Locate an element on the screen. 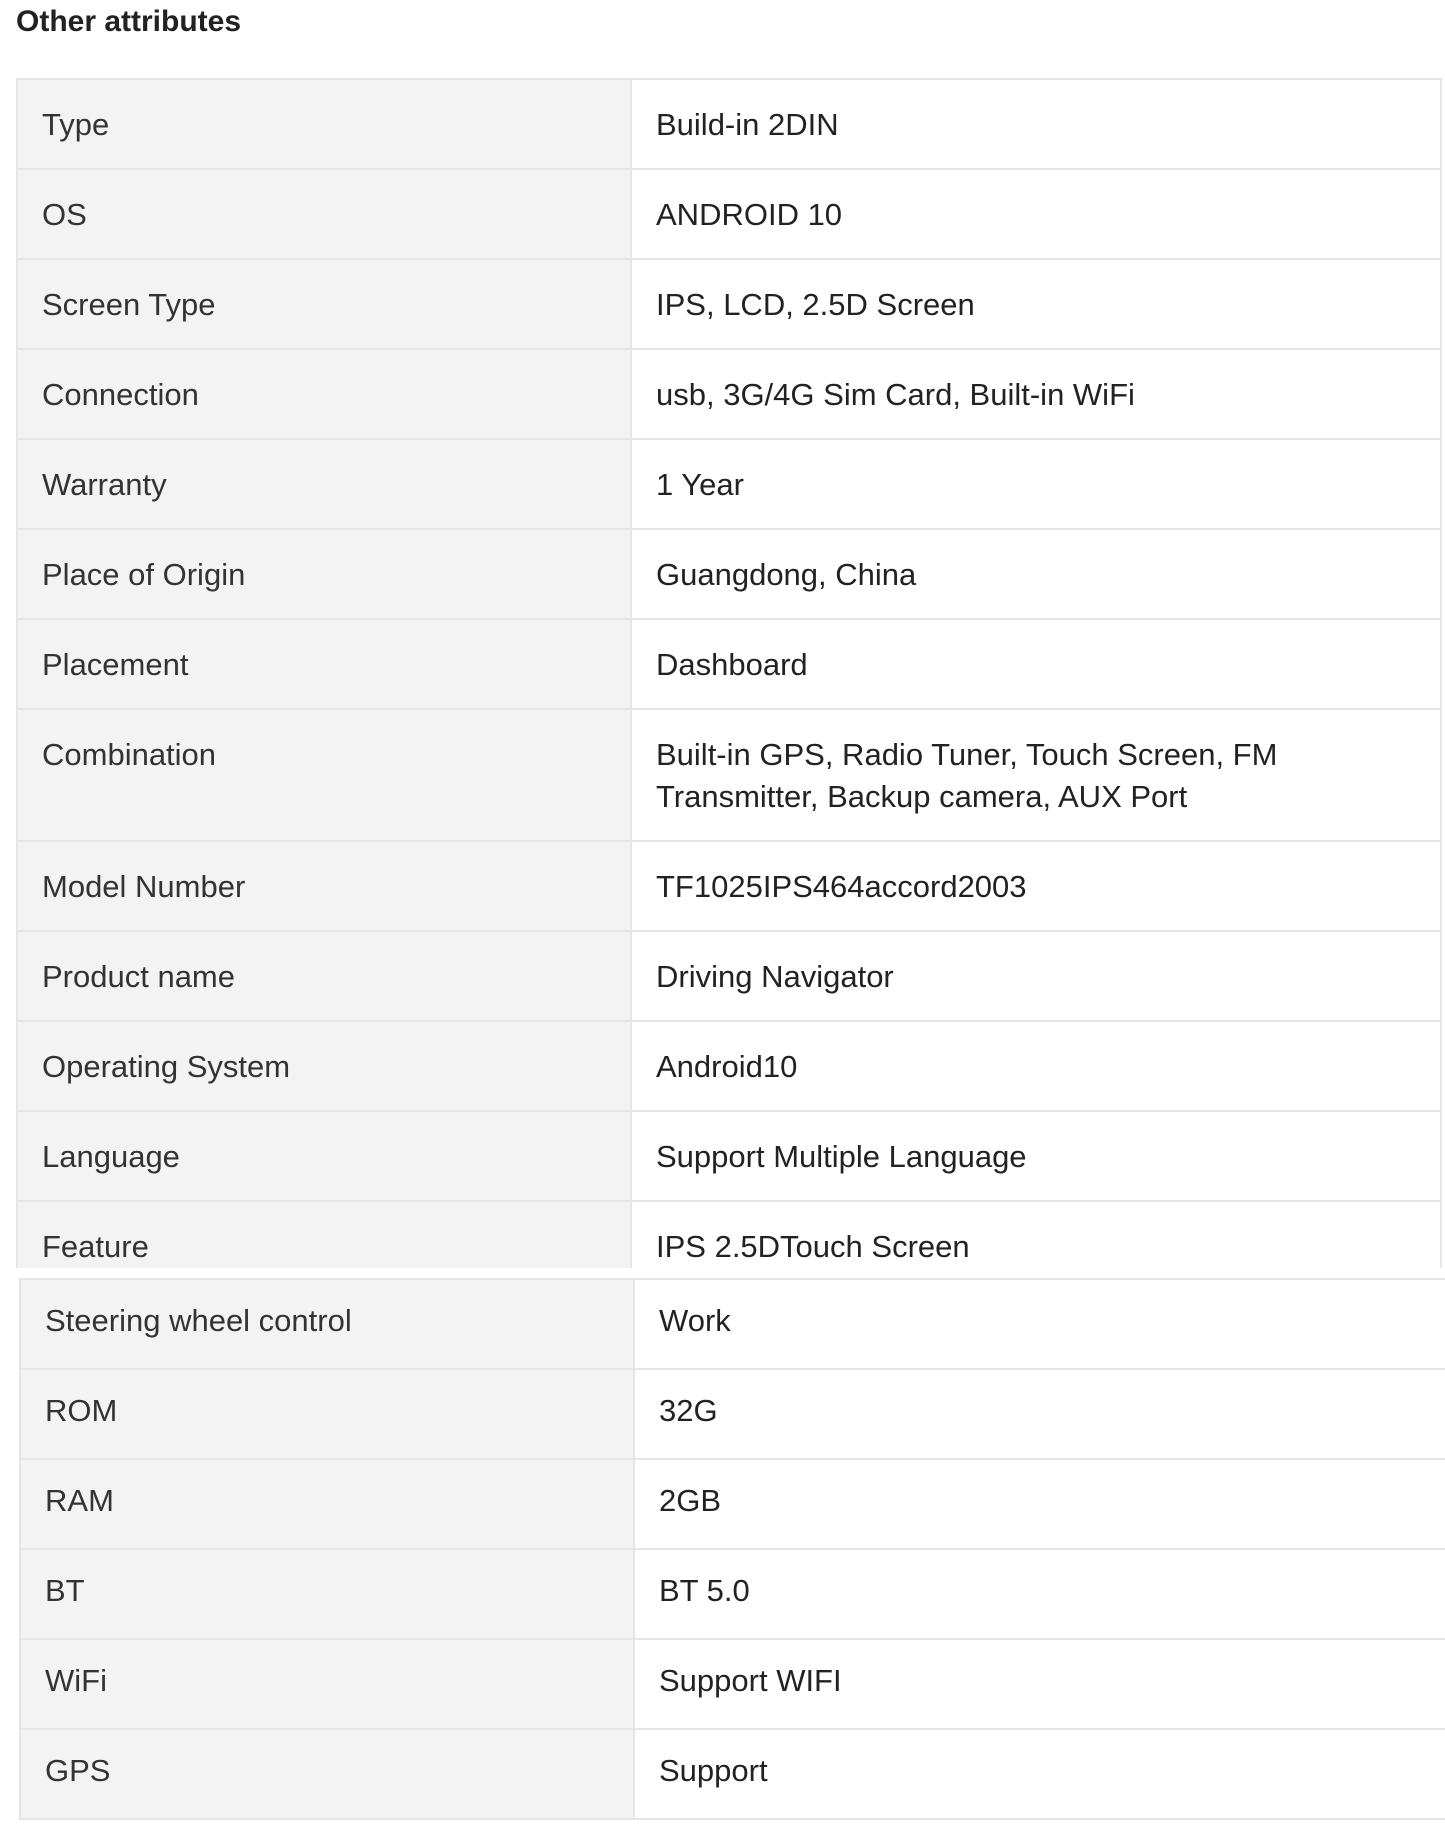  attribute-value: Work is located at coordinates (1039, 1324).